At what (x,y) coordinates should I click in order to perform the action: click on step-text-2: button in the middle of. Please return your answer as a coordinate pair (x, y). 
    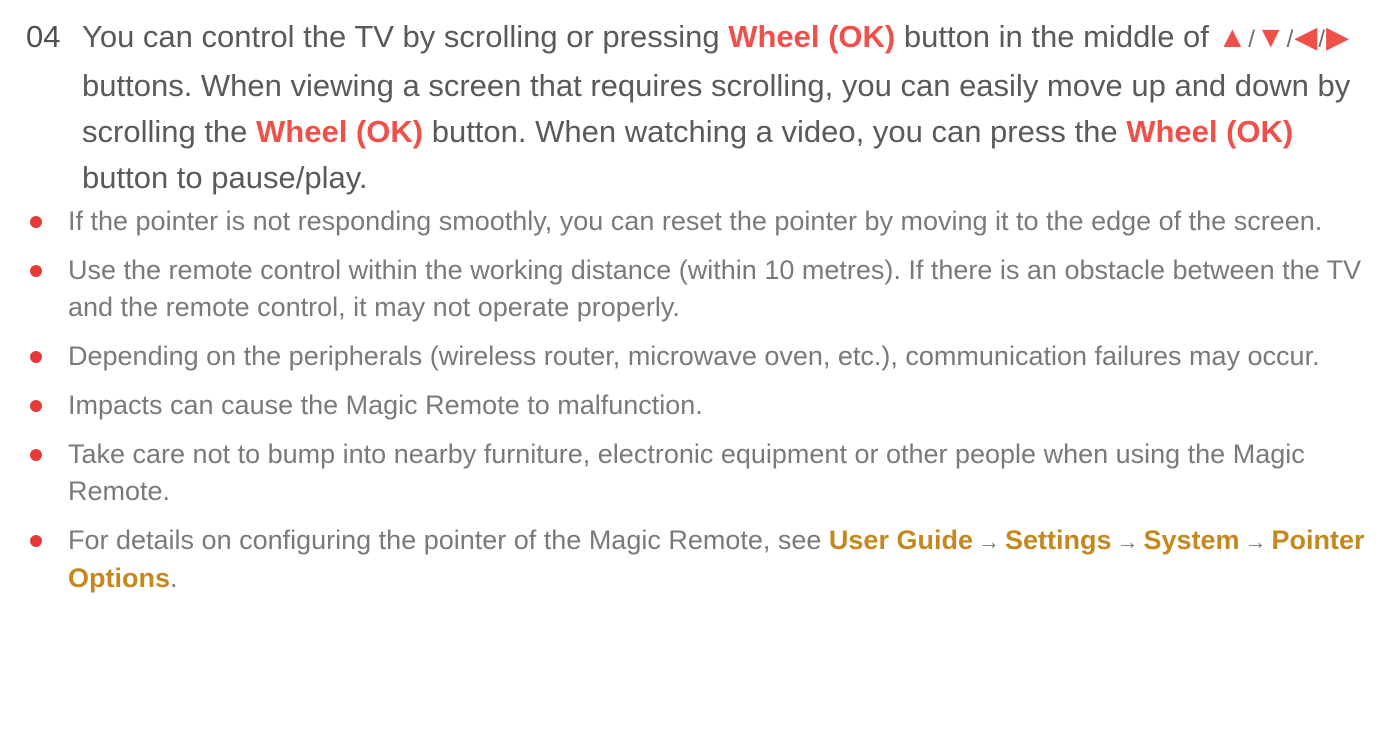
    Looking at the image, I should click on (1056, 36).